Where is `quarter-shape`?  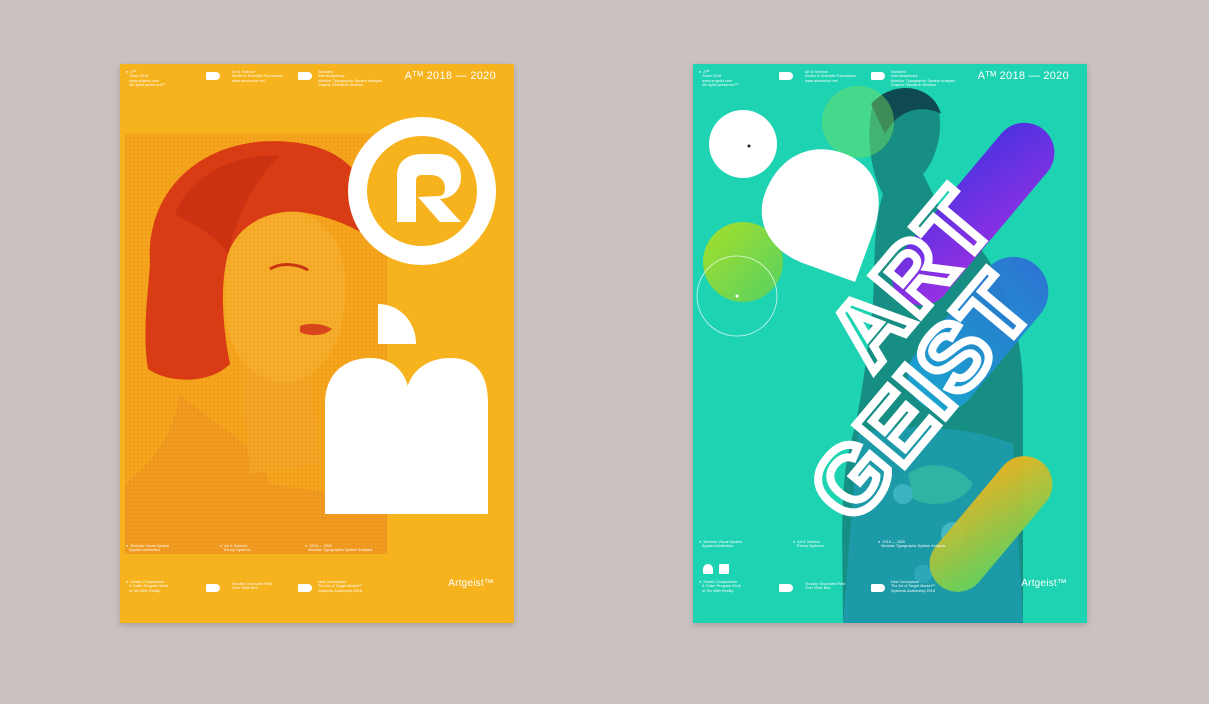
quarter-shape is located at coordinates (397, 324).